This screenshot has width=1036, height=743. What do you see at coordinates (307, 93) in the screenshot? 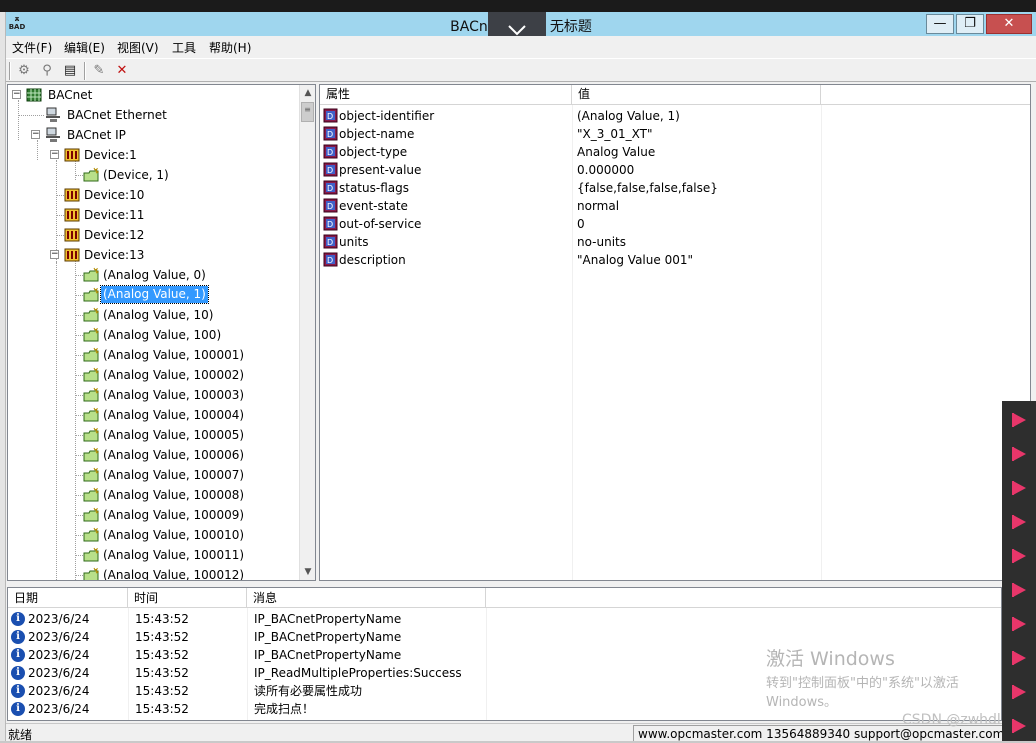
I see `scroll-up-arrow: ▲` at bounding box center [307, 93].